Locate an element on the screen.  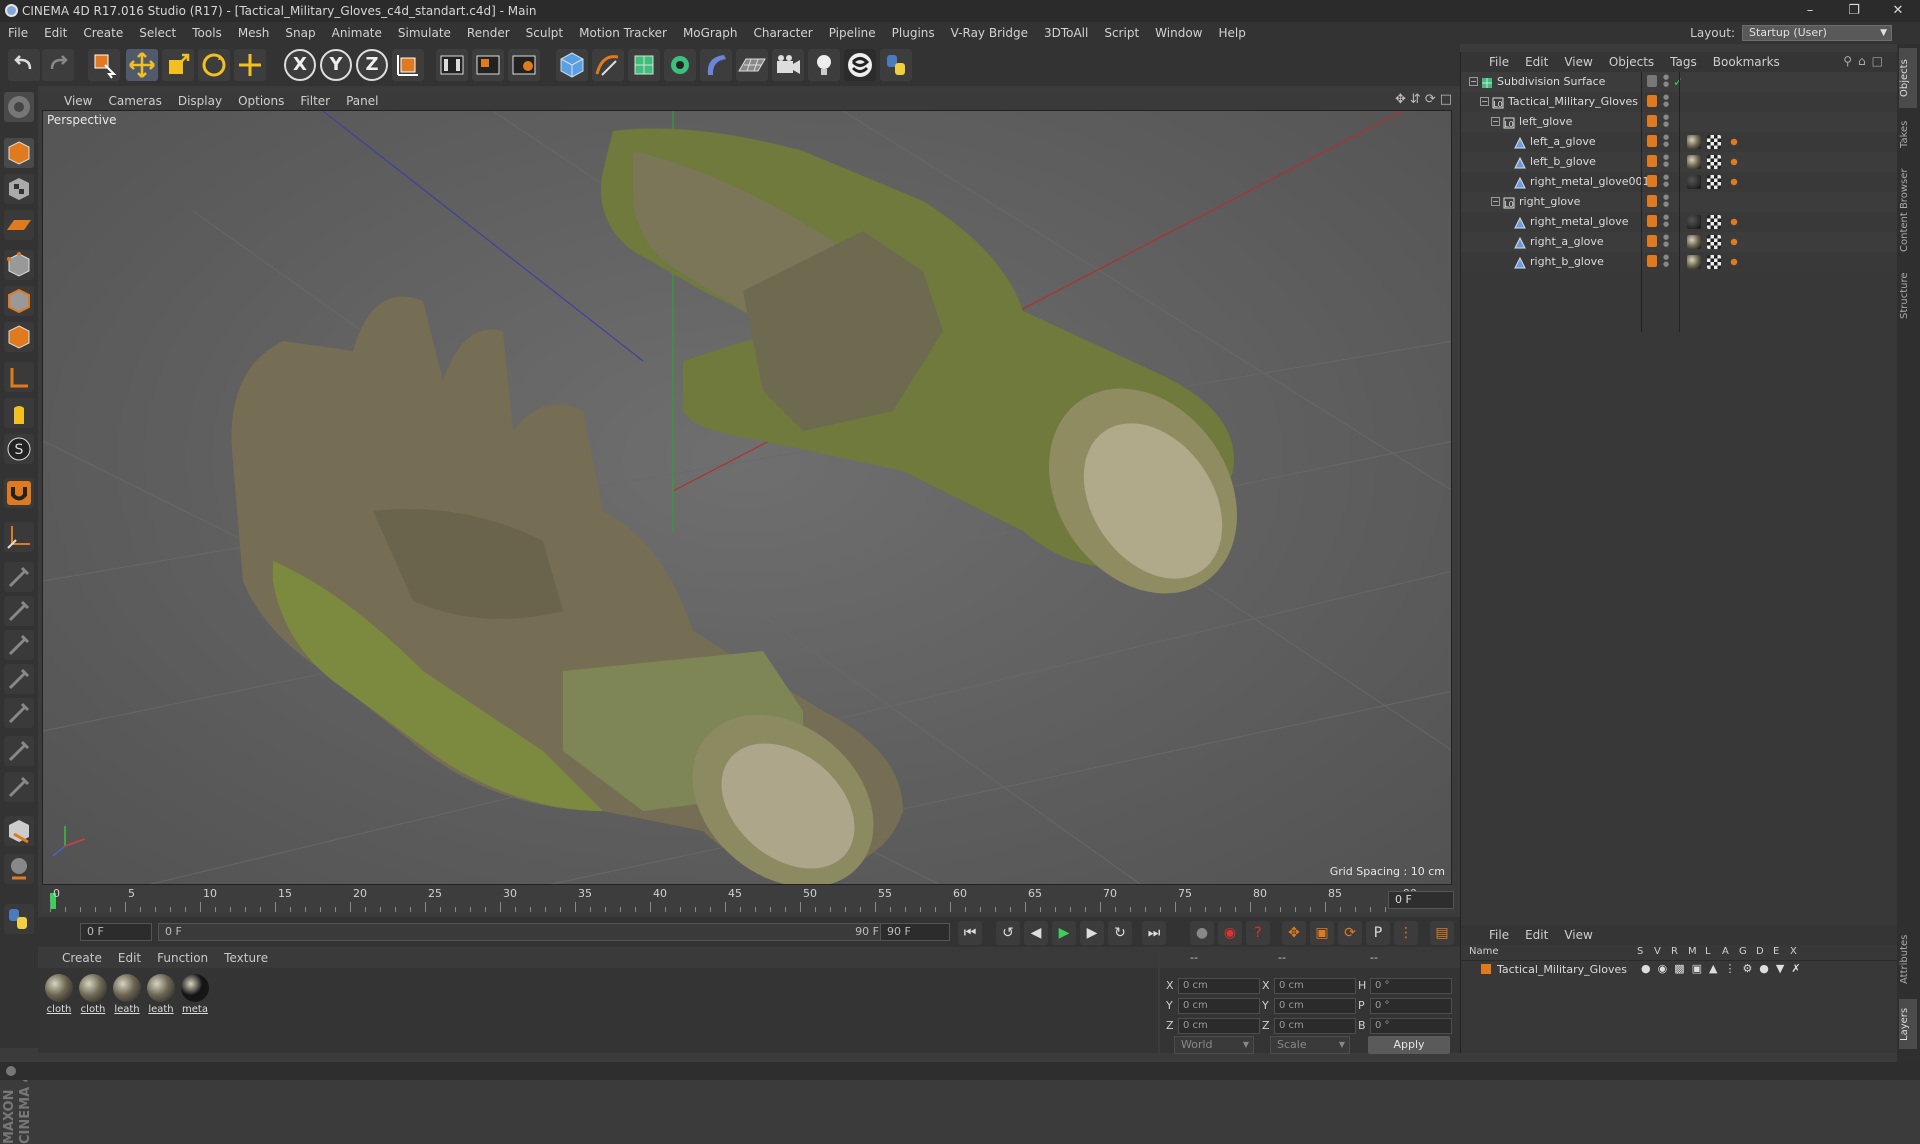
tweak-mode-icon is located at coordinates (19, 413).